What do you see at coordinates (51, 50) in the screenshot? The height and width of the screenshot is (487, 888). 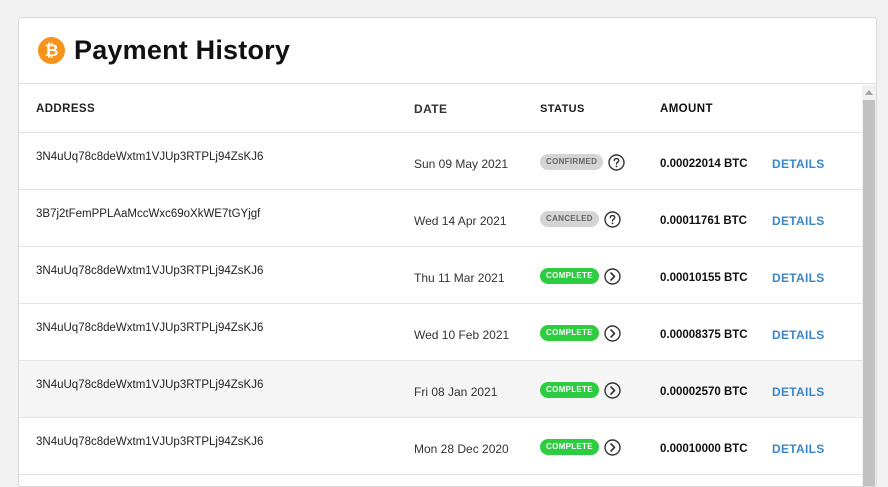 I see `bitcoin-icon: ₿` at bounding box center [51, 50].